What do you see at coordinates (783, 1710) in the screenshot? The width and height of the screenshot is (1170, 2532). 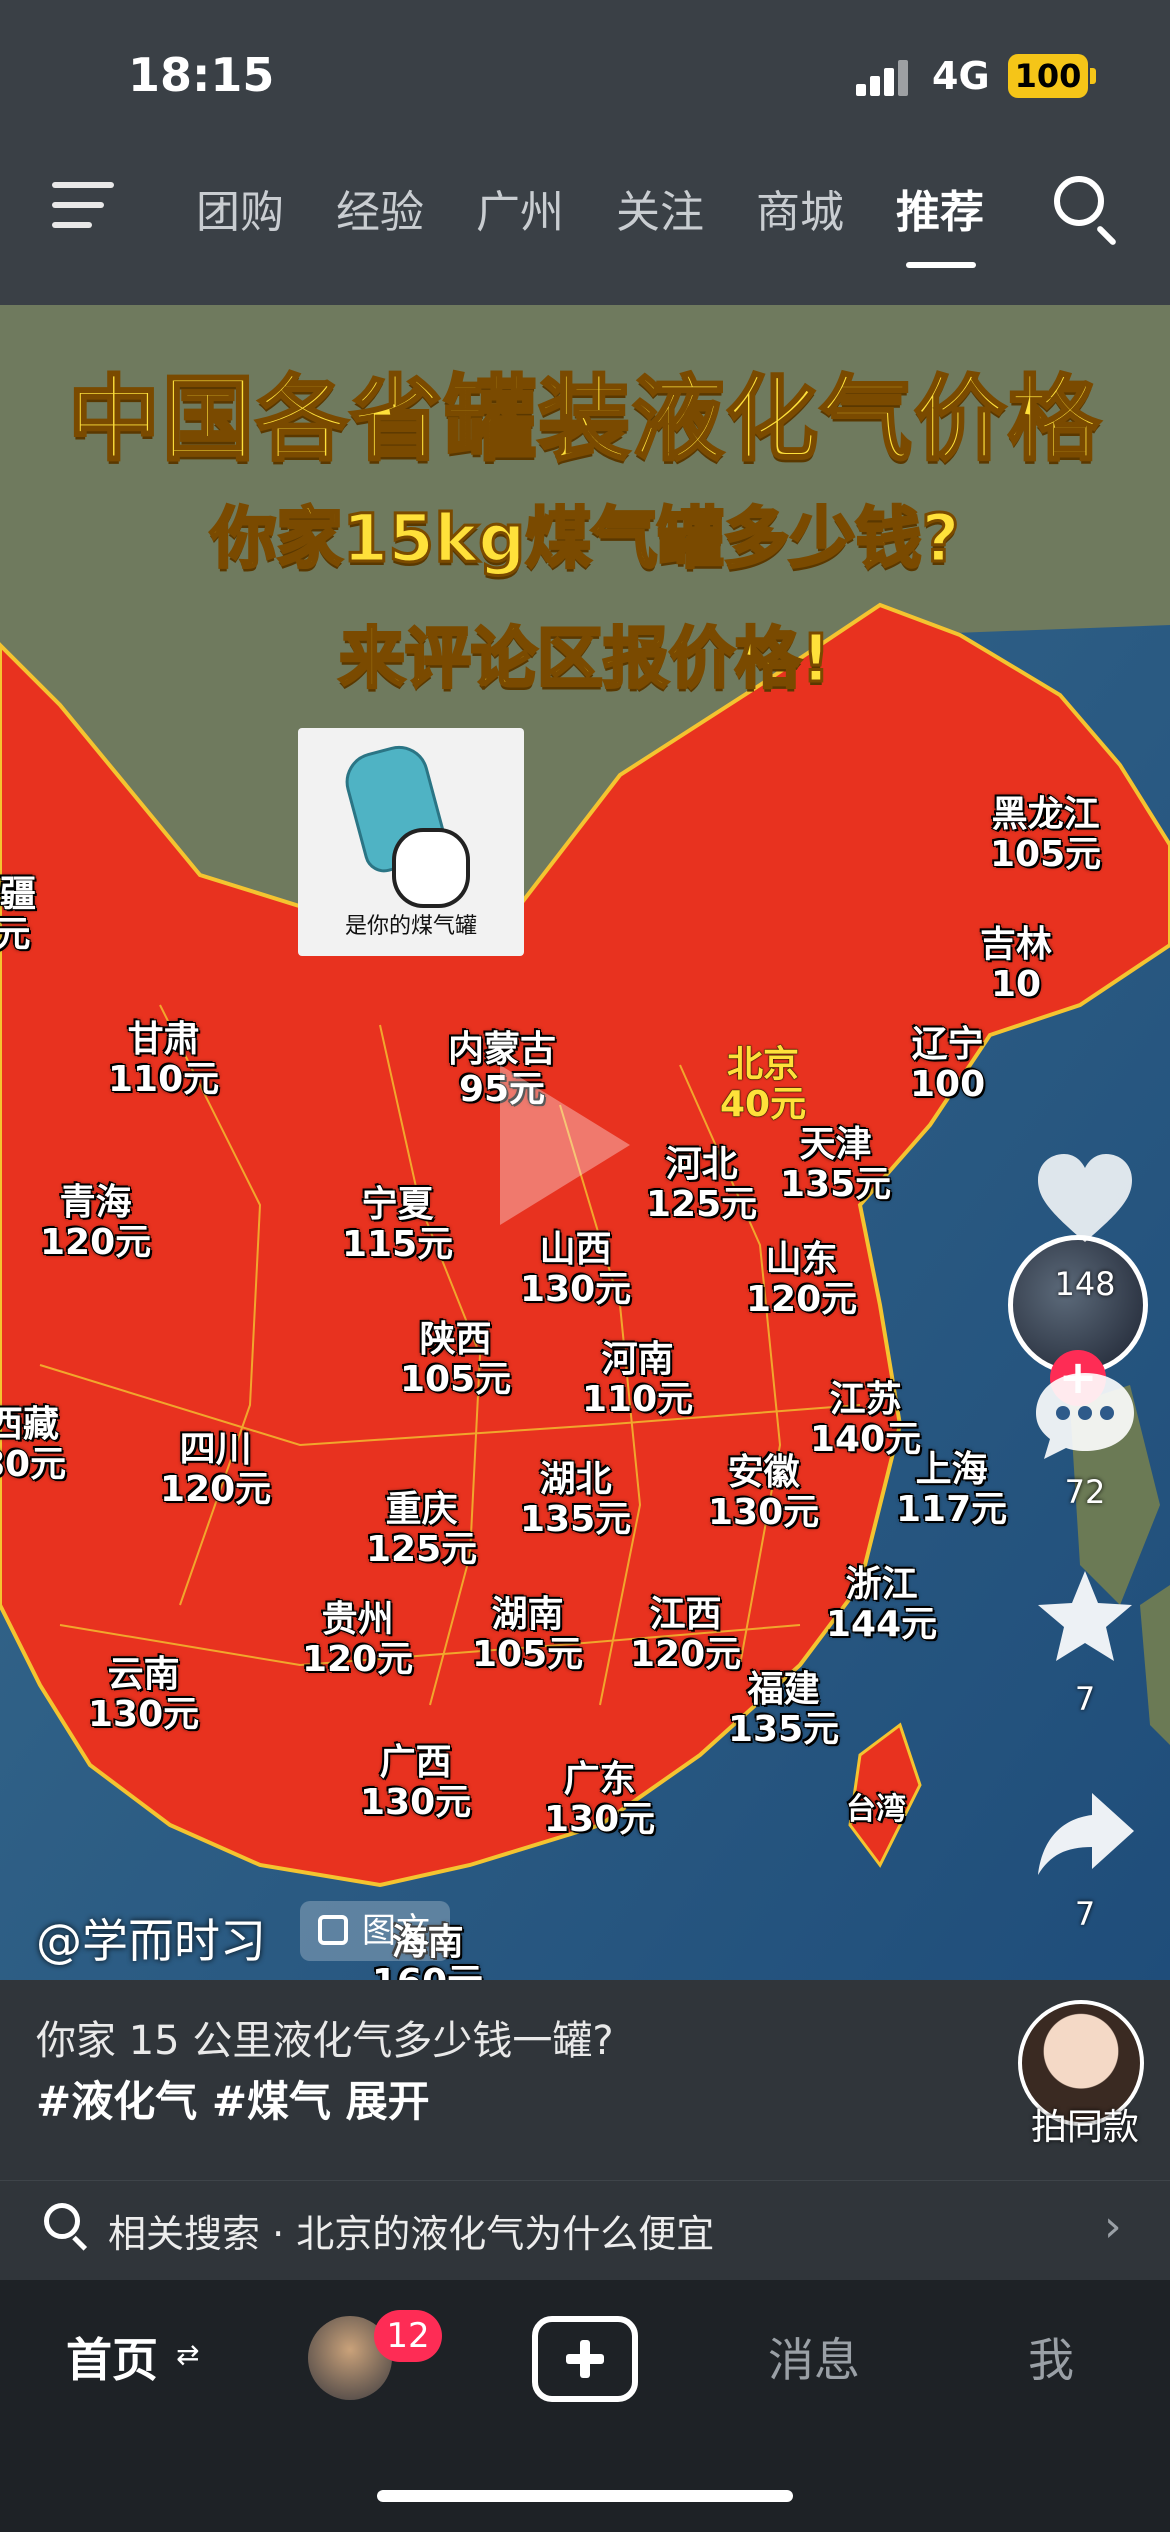 I see `province-label: 福建 135元` at bounding box center [783, 1710].